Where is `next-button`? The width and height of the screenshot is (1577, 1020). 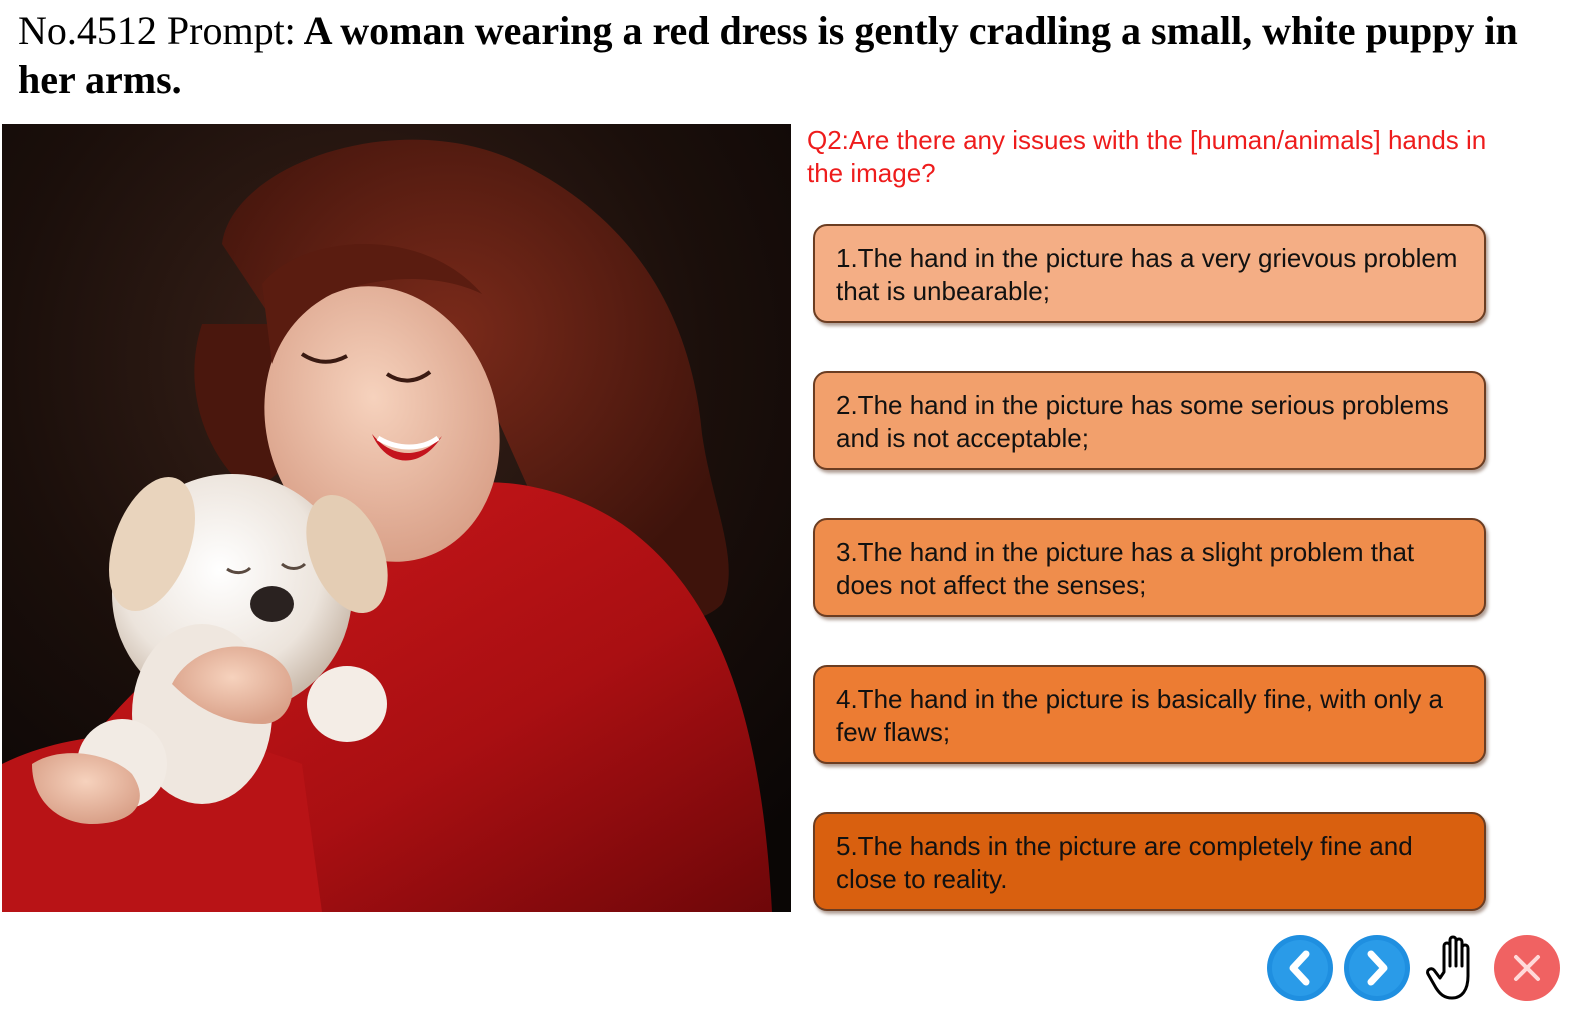 next-button is located at coordinates (1377, 968).